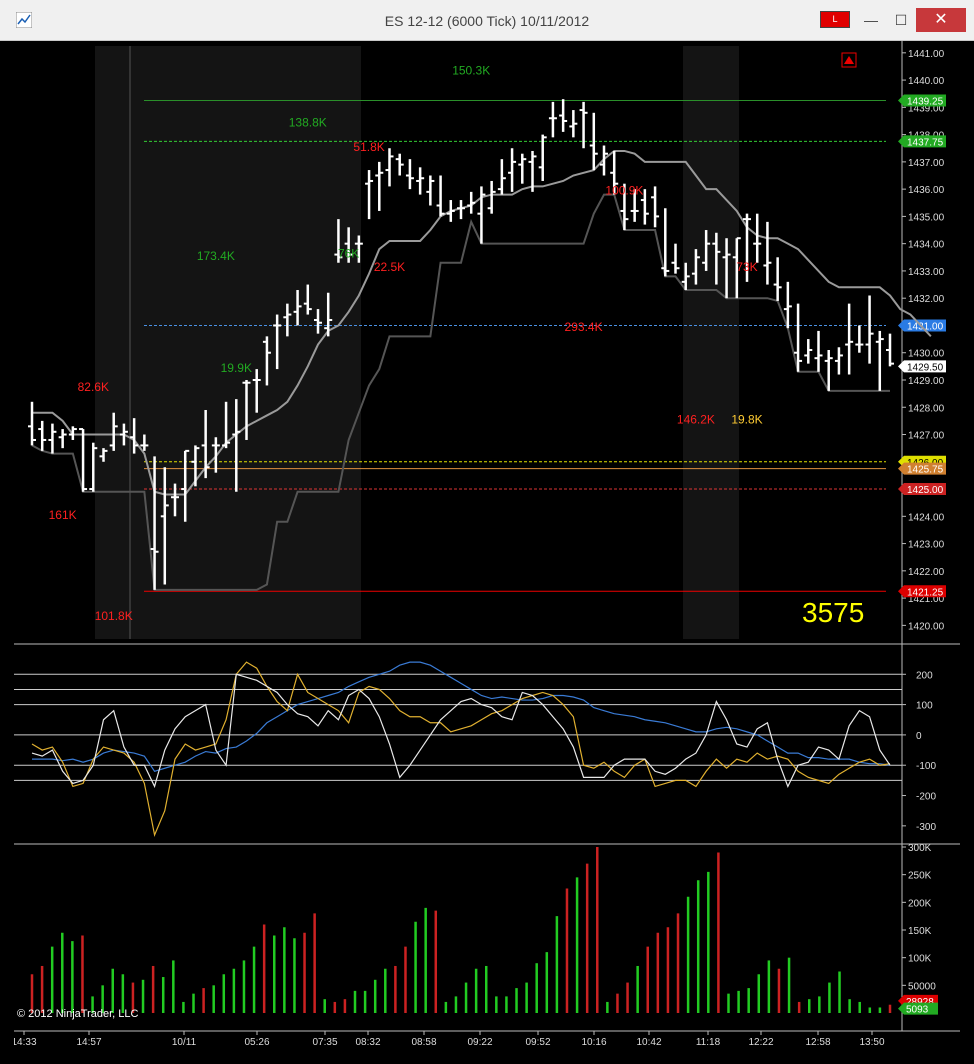 The height and width of the screenshot is (1064, 974). Describe the element at coordinates (216, 256) in the screenshot. I see `volume-annotation: 173.4K` at that location.